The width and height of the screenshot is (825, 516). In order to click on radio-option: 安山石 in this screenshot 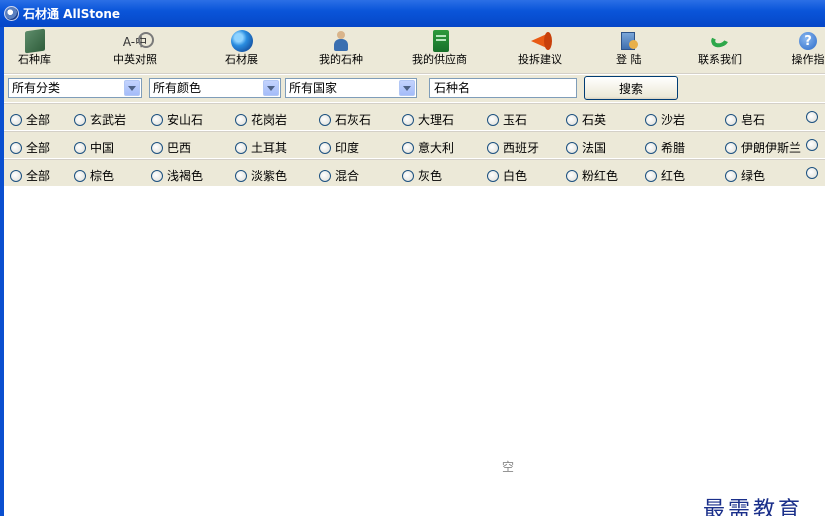, I will do `click(177, 119)`.